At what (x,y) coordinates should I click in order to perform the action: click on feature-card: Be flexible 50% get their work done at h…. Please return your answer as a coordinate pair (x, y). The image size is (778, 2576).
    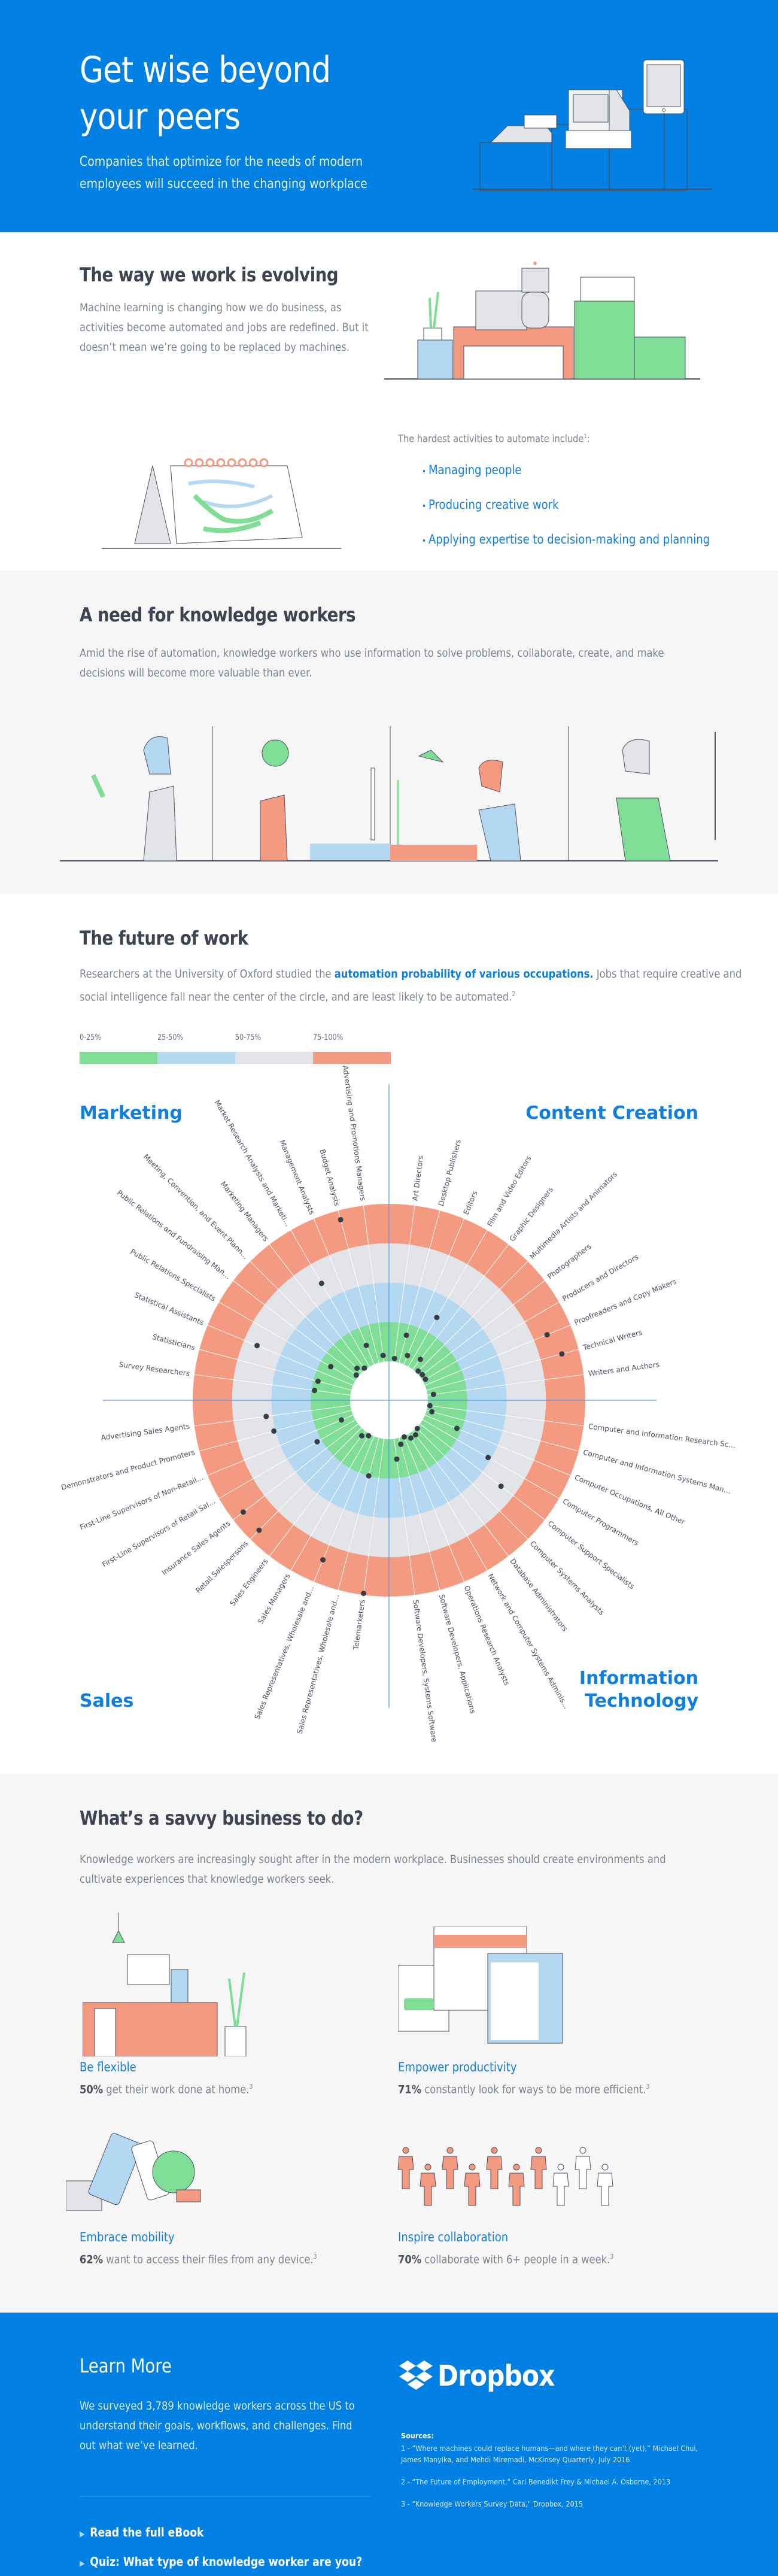
    Looking at the image, I should click on (218, 2078).